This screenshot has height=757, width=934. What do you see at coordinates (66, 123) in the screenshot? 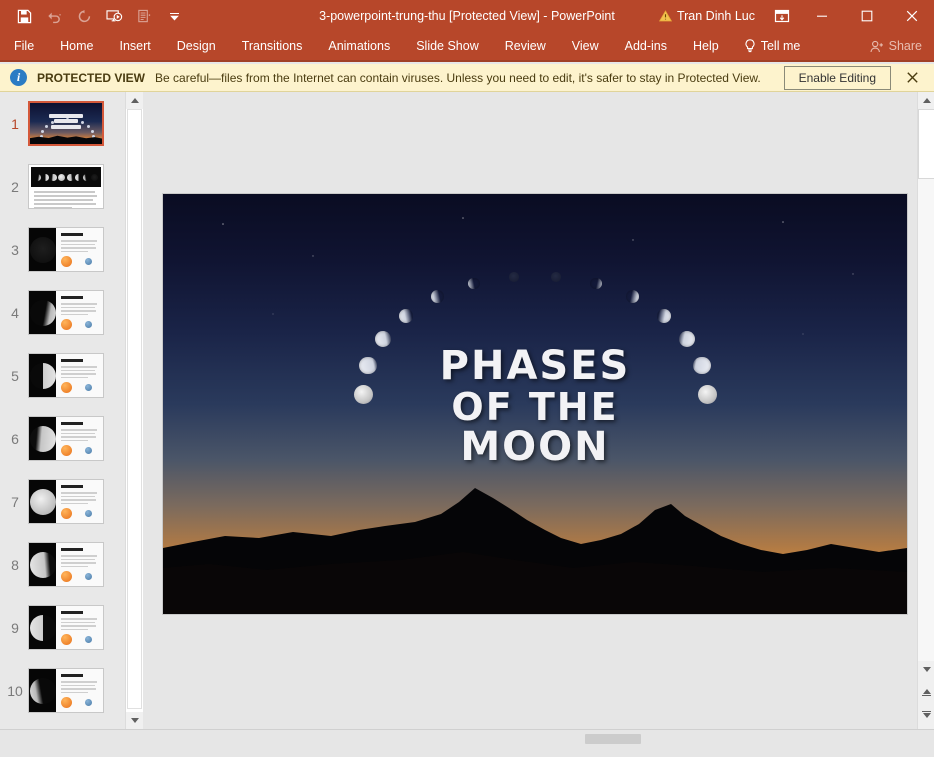
I see `thumbnail-image-title` at bounding box center [66, 123].